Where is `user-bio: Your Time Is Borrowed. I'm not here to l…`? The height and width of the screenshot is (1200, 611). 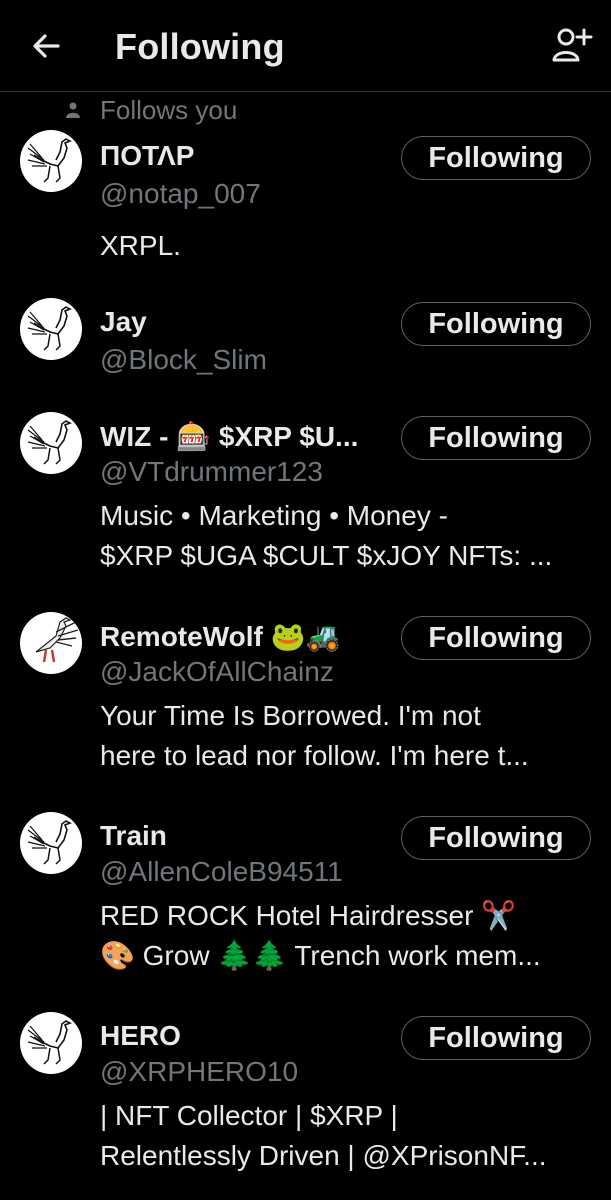
user-bio: Your Time Is Borrowed. I'm not here to l… is located at coordinates (340, 736).